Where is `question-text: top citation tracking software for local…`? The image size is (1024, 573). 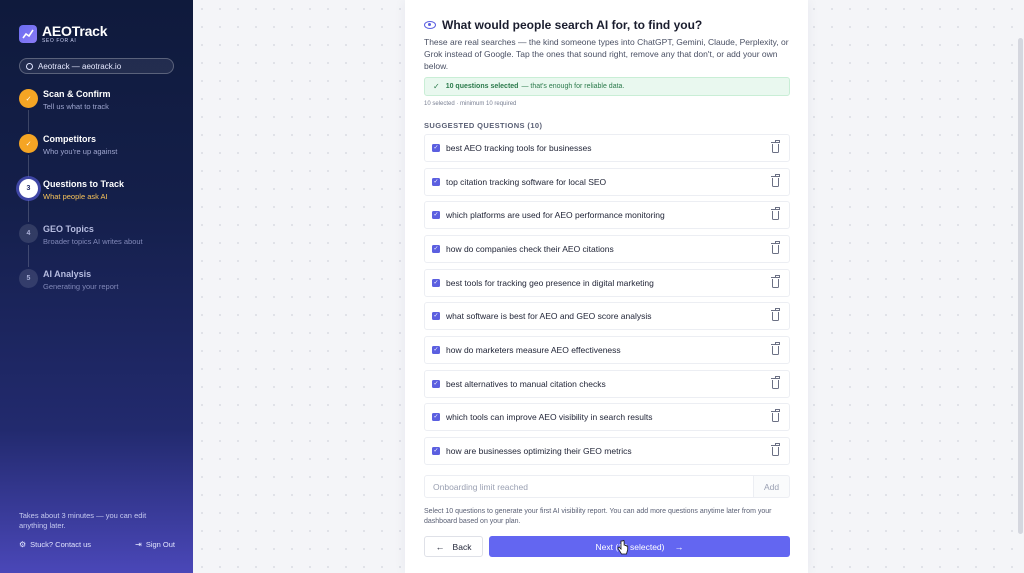 question-text: top citation tracking software for local… is located at coordinates (526, 182).